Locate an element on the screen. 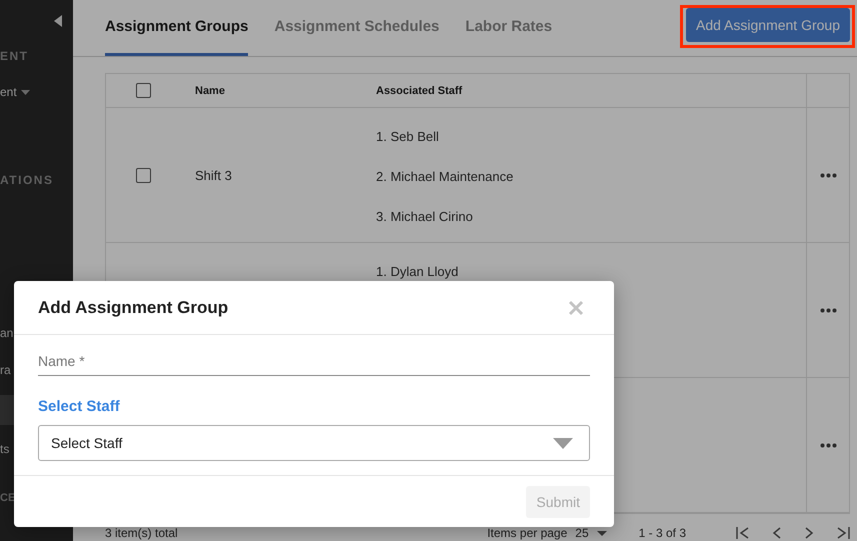 This screenshot has height=541, width=857. dropdown-arrow-icon is located at coordinates (563, 443).